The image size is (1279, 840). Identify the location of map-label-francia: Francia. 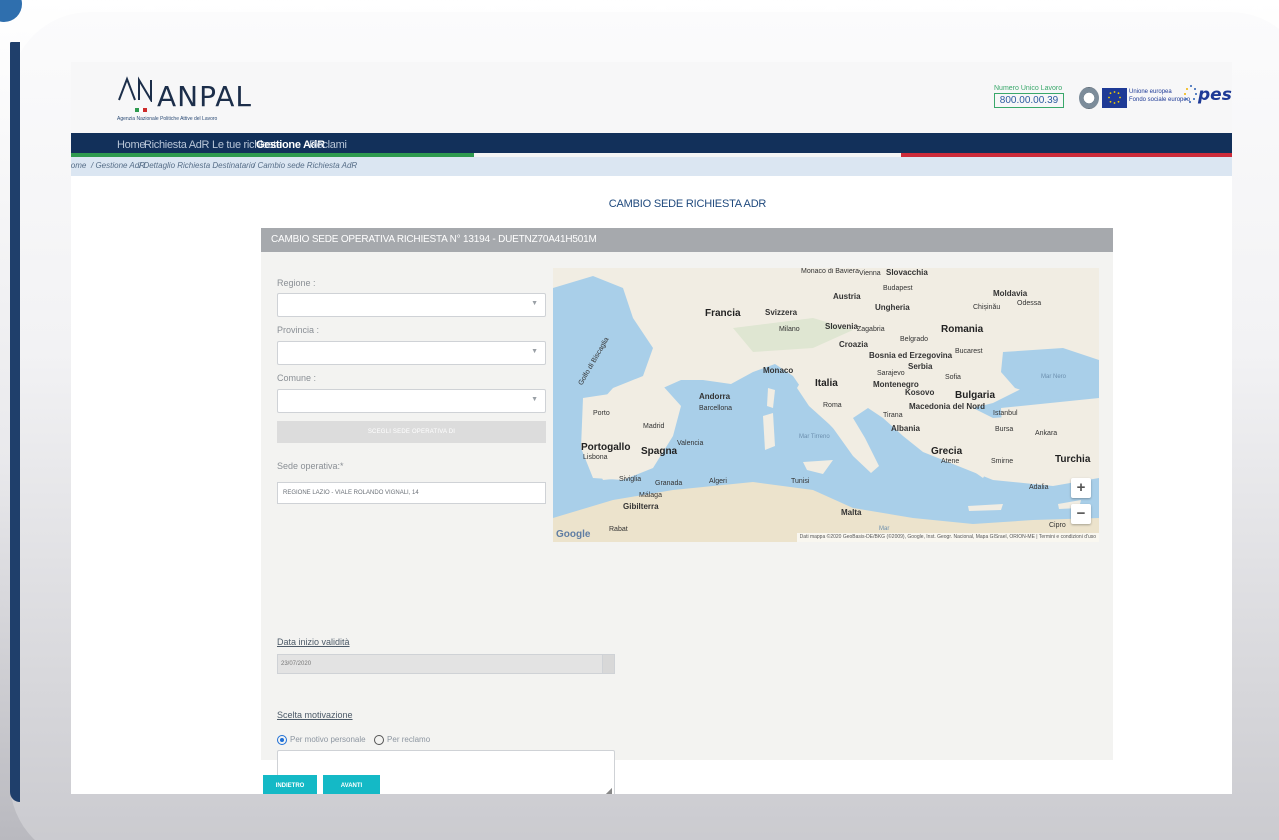
(723, 313).